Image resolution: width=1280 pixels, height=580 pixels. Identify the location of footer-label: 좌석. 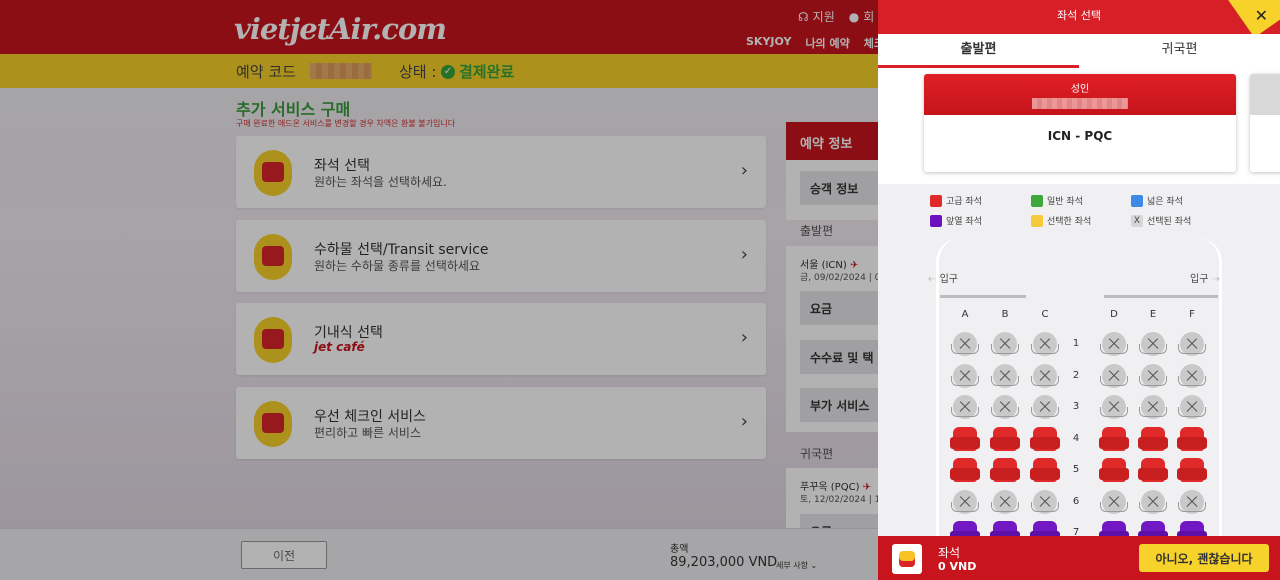
(949, 553).